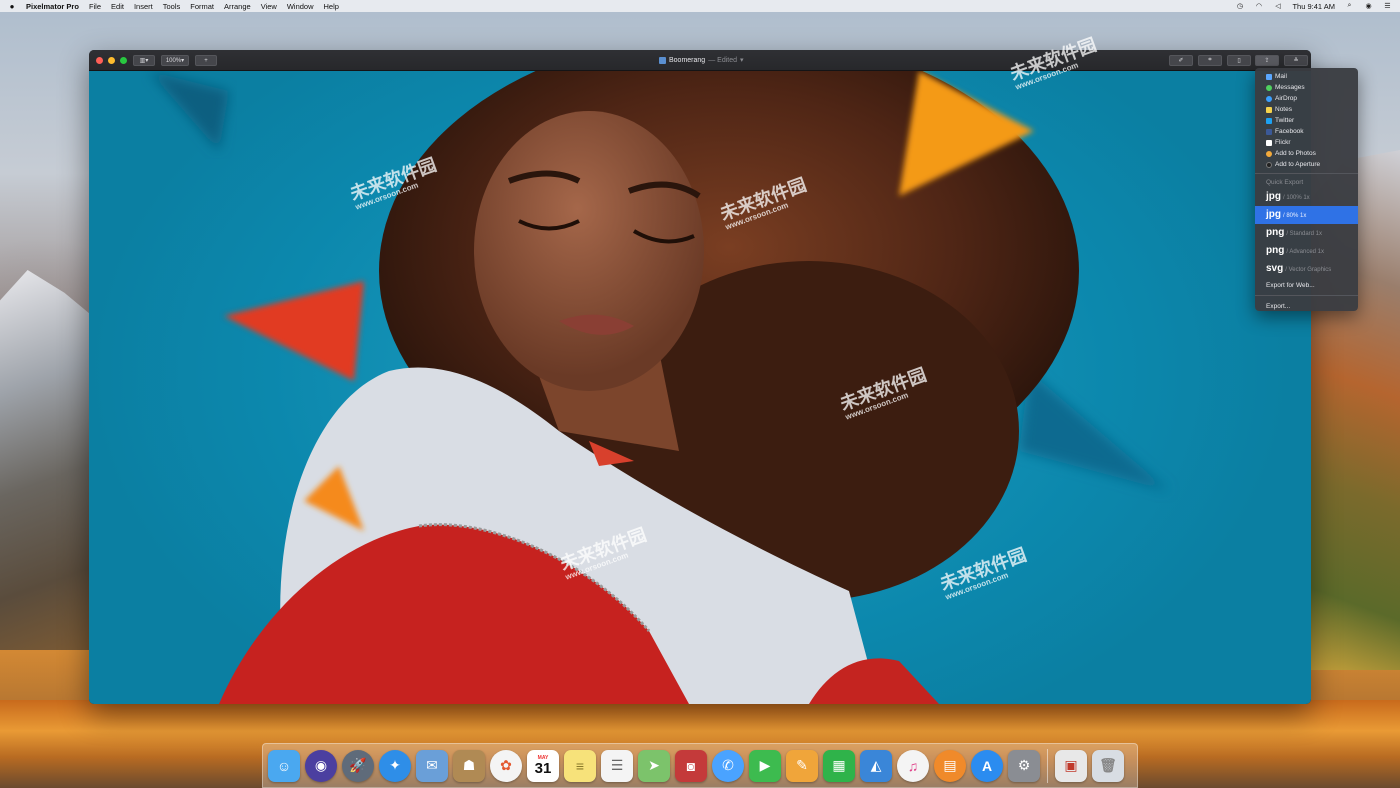  Describe the element at coordinates (46, 460) in the screenshot. I see `wallpaper-mountain-left` at that location.